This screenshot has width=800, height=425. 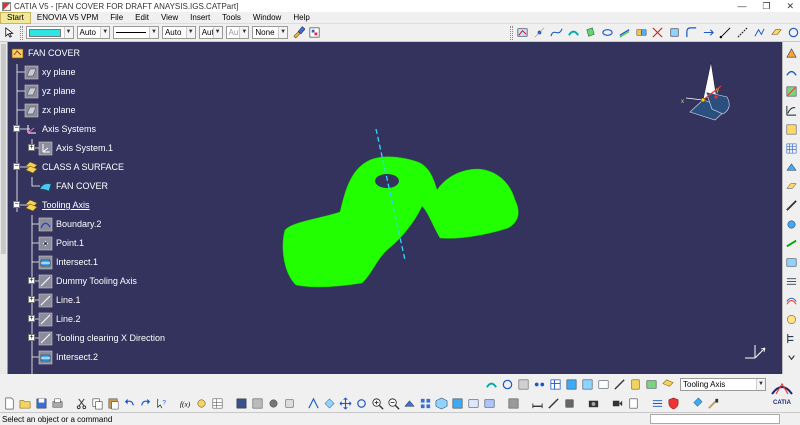 What do you see at coordinates (59, 300) in the screenshot?
I see `tree-item-line-1: Line.1` at bounding box center [59, 300].